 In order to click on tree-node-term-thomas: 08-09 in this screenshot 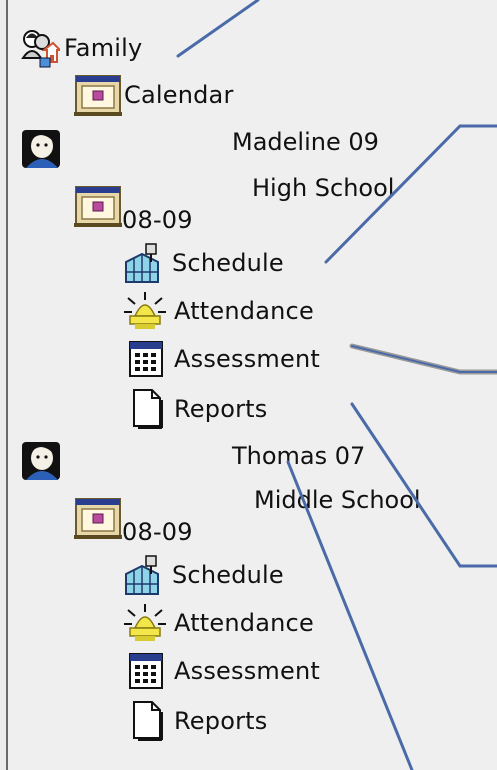, I will do `click(133, 518)`.